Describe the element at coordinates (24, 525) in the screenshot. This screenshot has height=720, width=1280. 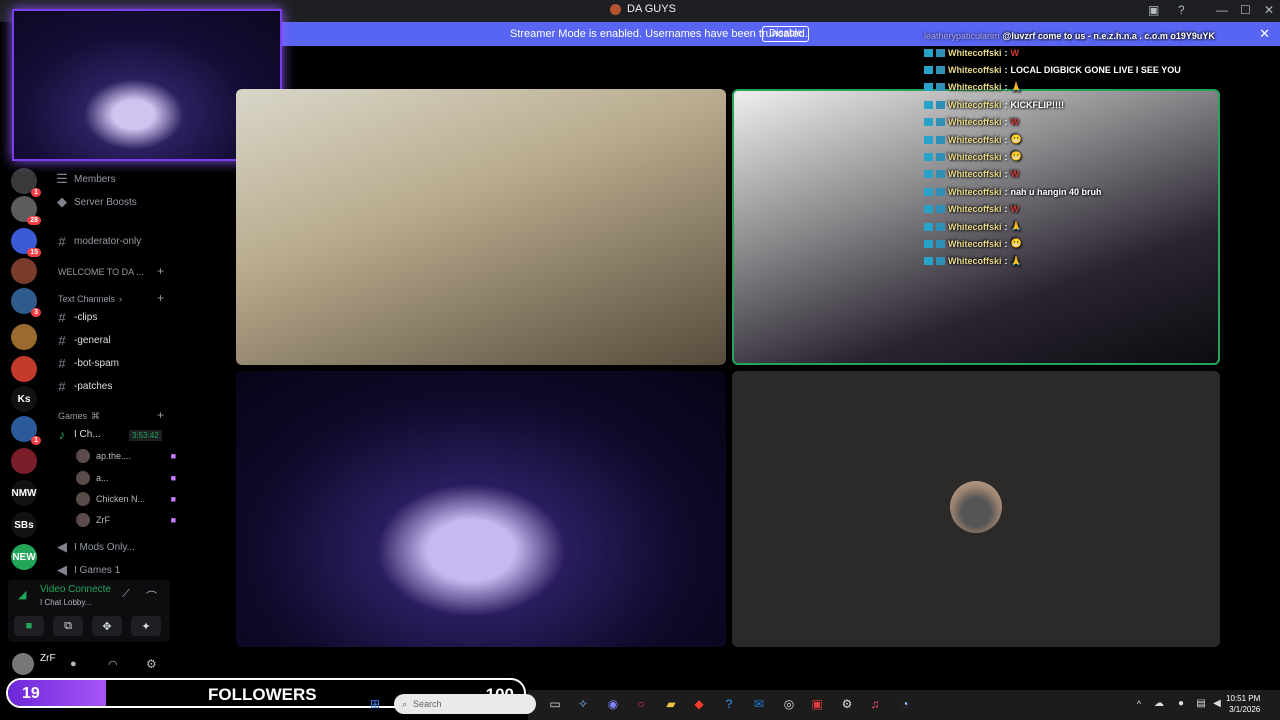
I see `server-icon: SBs` at that location.